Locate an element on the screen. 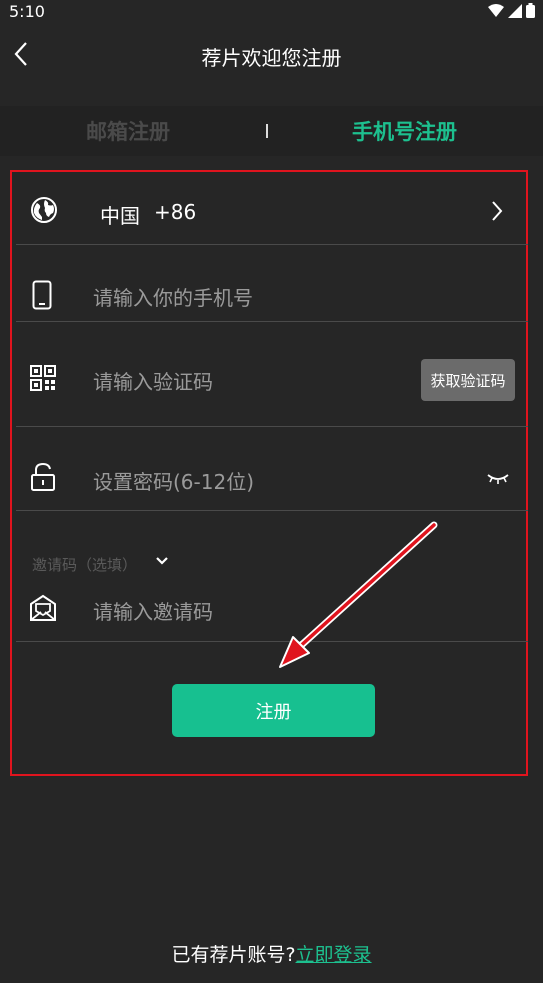 The width and height of the screenshot is (543, 983). register-button: 注册 is located at coordinates (273, 710).